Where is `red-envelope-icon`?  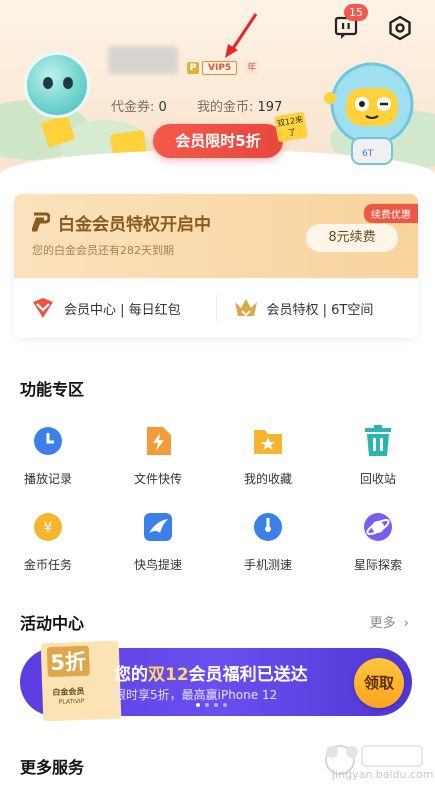 red-envelope-icon is located at coordinates (43, 308).